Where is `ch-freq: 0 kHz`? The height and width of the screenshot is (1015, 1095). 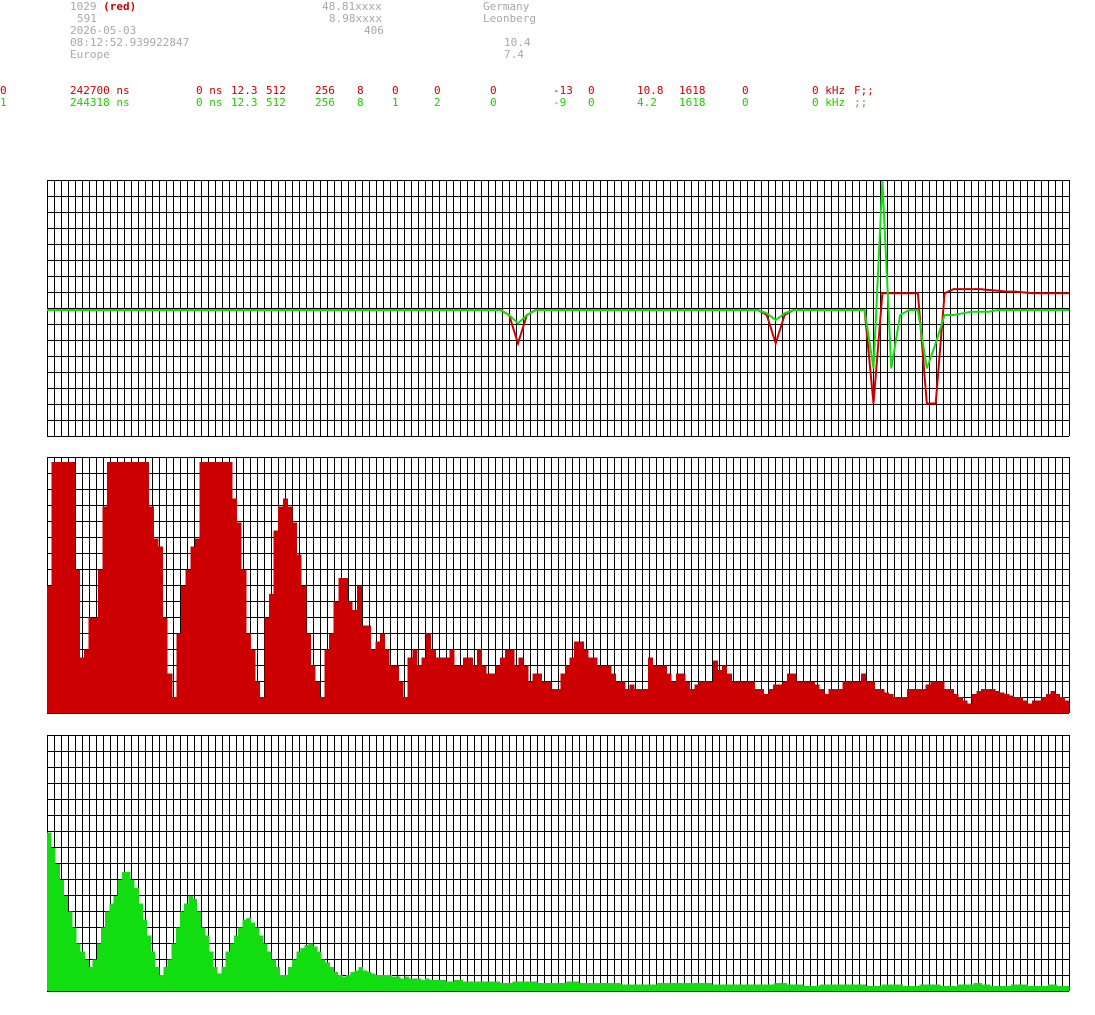
ch-freq: 0 kHz is located at coordinates (829, 102).